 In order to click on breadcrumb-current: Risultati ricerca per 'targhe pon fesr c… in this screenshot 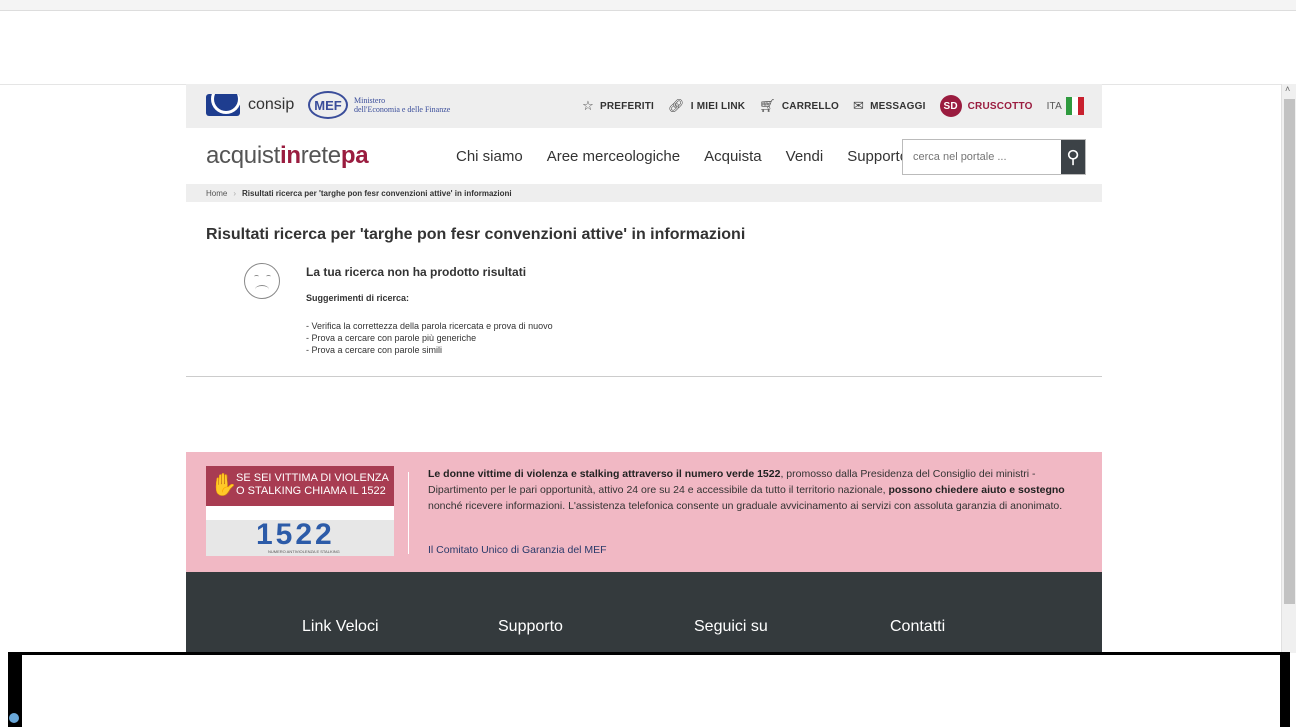, I will do `click(377, 193)`.